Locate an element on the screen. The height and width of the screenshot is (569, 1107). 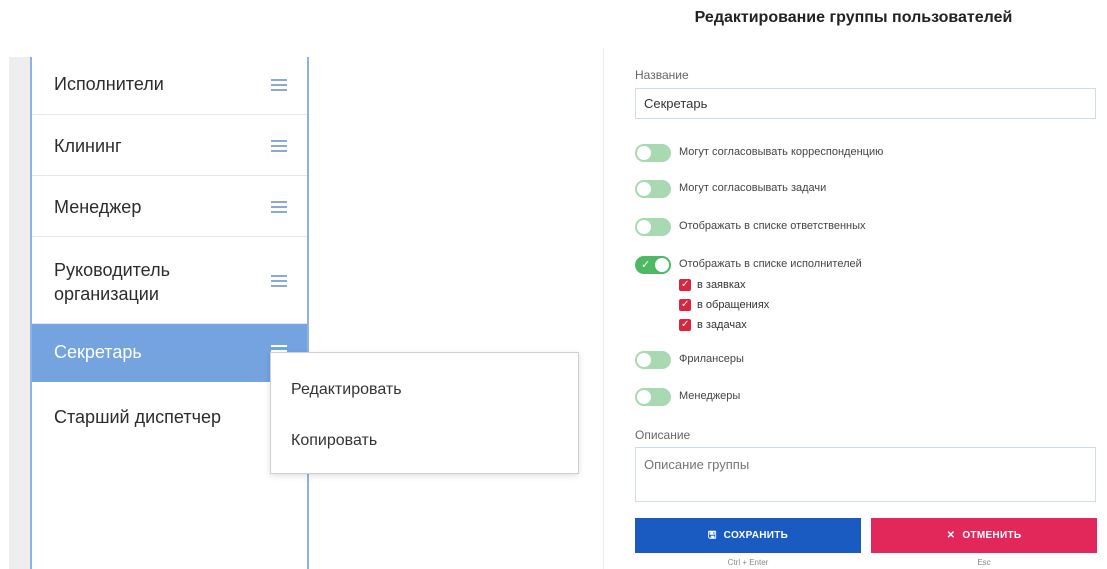
list-item-label: Старший диспетчер is located at coordinates (137, 417).